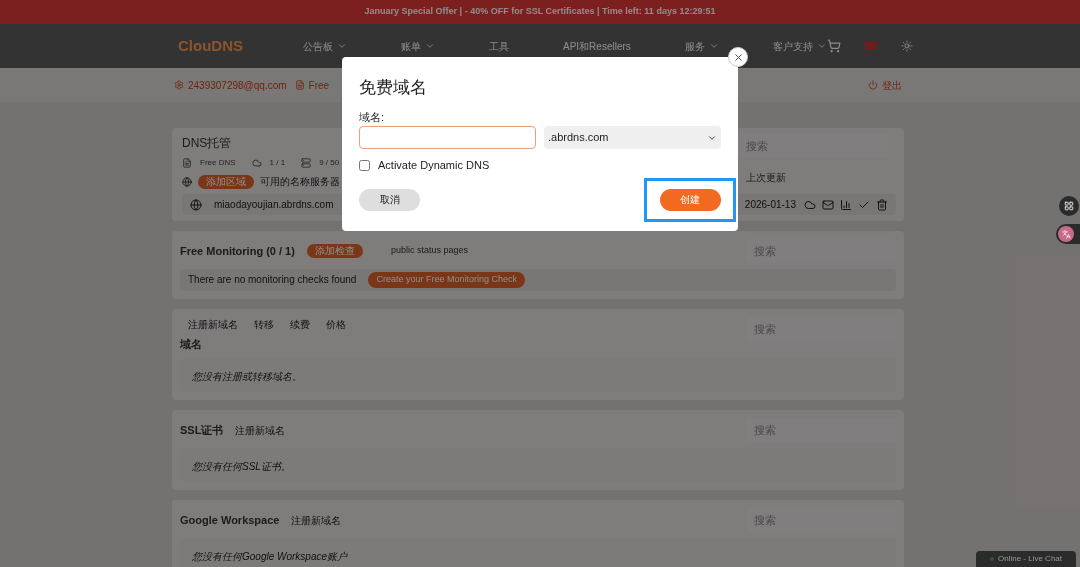  Describe the element at coordinates (429, 251) in the screenshot. I see `status-pages-link: public status pages` at that location.